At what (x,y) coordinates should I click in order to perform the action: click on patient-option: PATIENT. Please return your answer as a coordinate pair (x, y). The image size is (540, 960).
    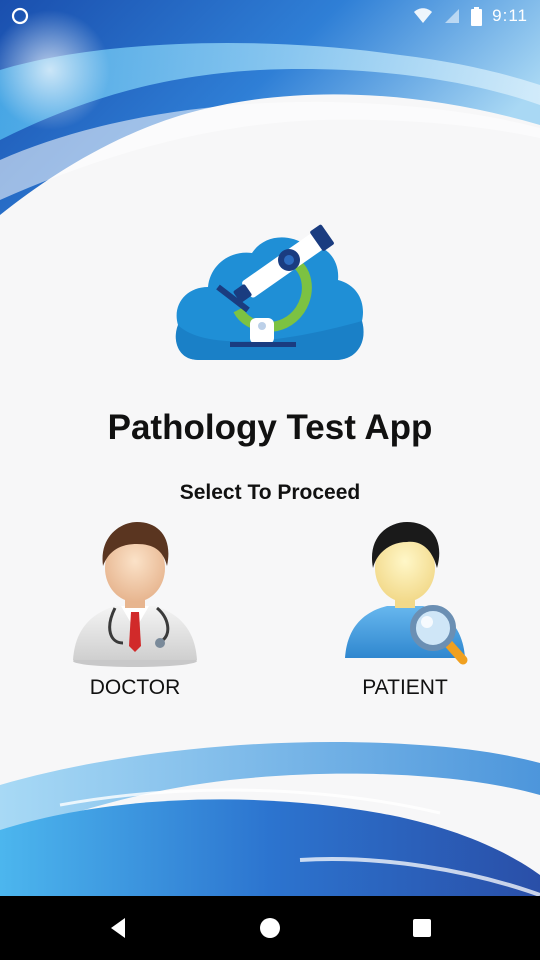
    Looking at the image, I should click on (405, 613).